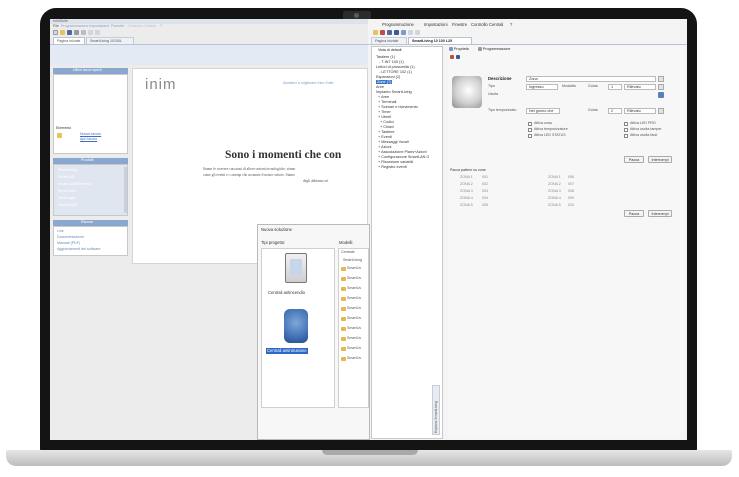 This screenshot has height=477, width=739. I want to click on tab-smartliving-active: SmartLiving 10 100 L25, so click(440, 40).